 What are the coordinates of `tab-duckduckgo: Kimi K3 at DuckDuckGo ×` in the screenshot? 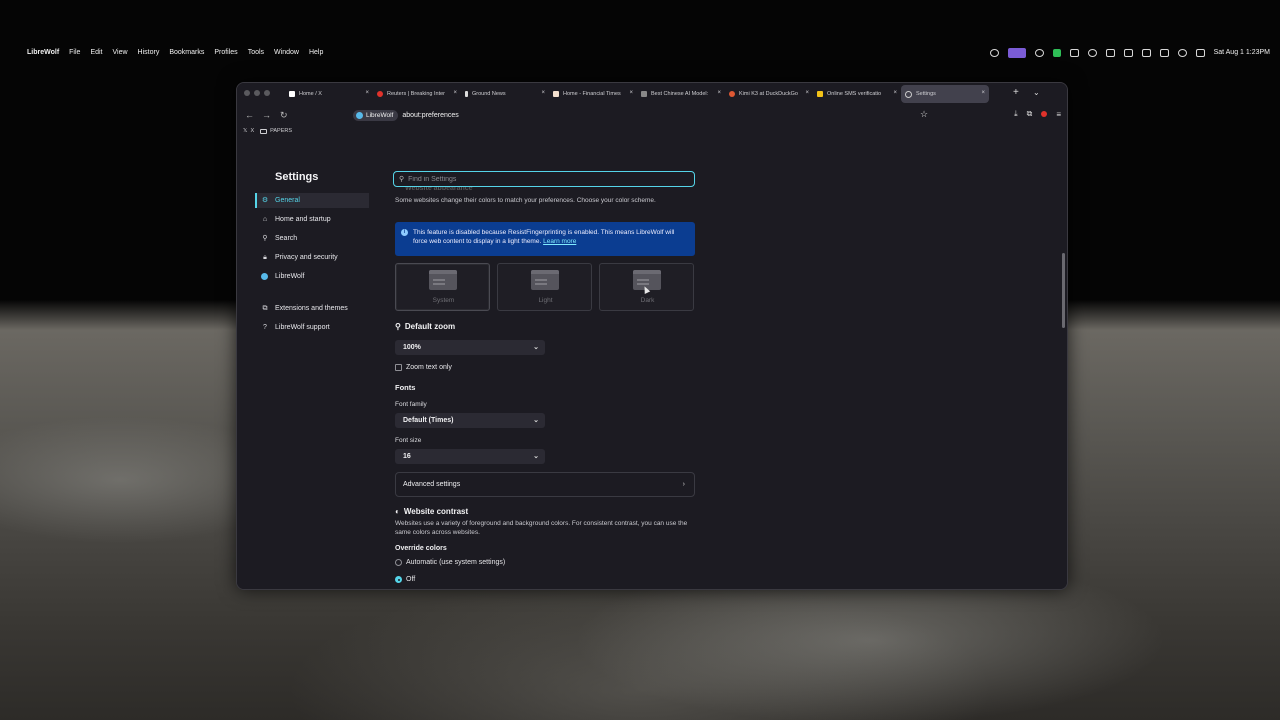 It's located at (769, 94).